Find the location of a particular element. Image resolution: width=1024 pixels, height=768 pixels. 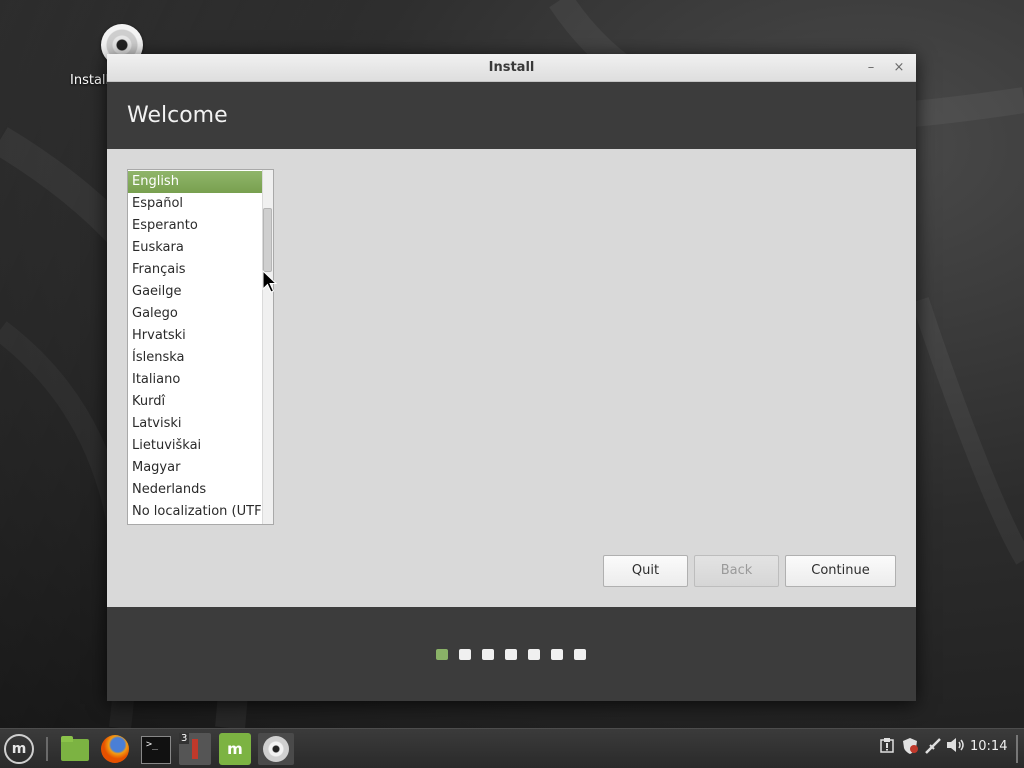

mint-menu-icon: m is located at coordinates (19, 749).